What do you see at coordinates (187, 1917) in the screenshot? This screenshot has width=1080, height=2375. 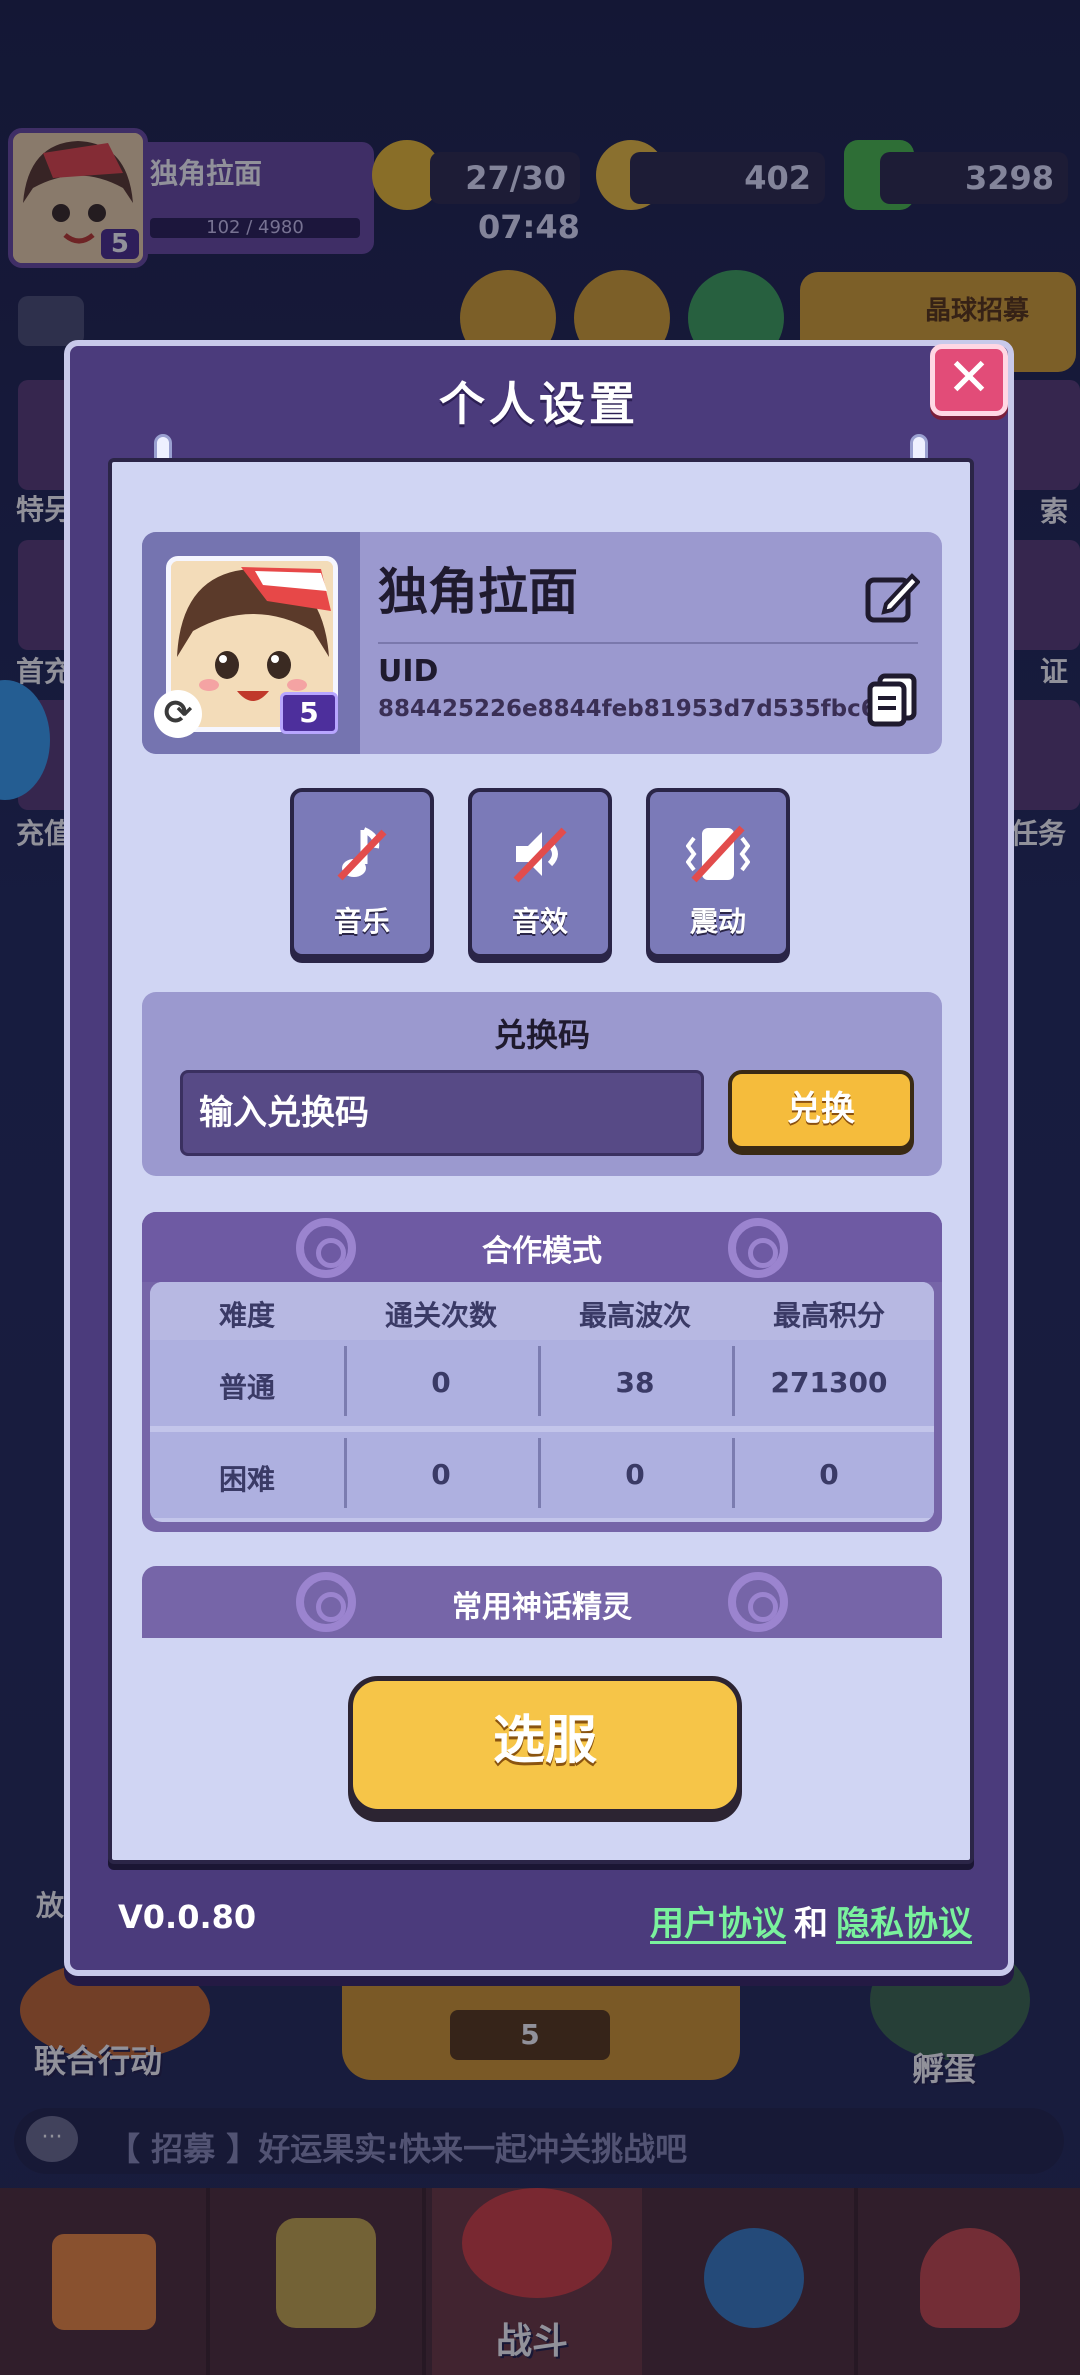 I see `version-label: V0.0.80` at bounding box center [187, 1917].